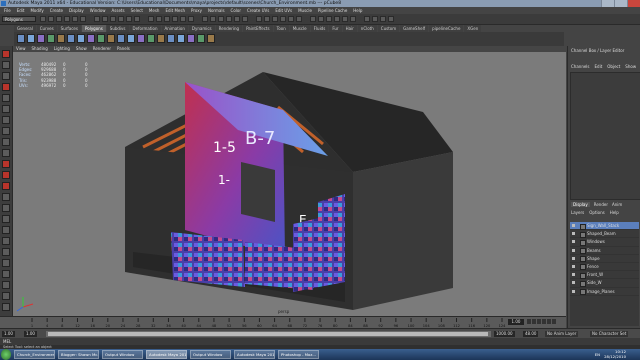 Image resolution: width=640 pixels, height=360 pixels. Describe the element at coordinates (601, 204) in the screenshot. I see `layer-tab-render: Render` at that location.